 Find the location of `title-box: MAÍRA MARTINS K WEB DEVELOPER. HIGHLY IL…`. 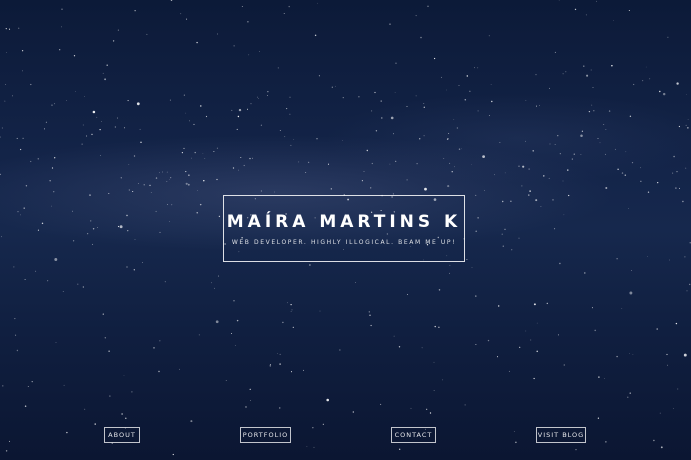

title-box: MAÍRA MARTINS K WEB DEVELOPER. HIGHLY IL… is located at coordinates (344, 228).